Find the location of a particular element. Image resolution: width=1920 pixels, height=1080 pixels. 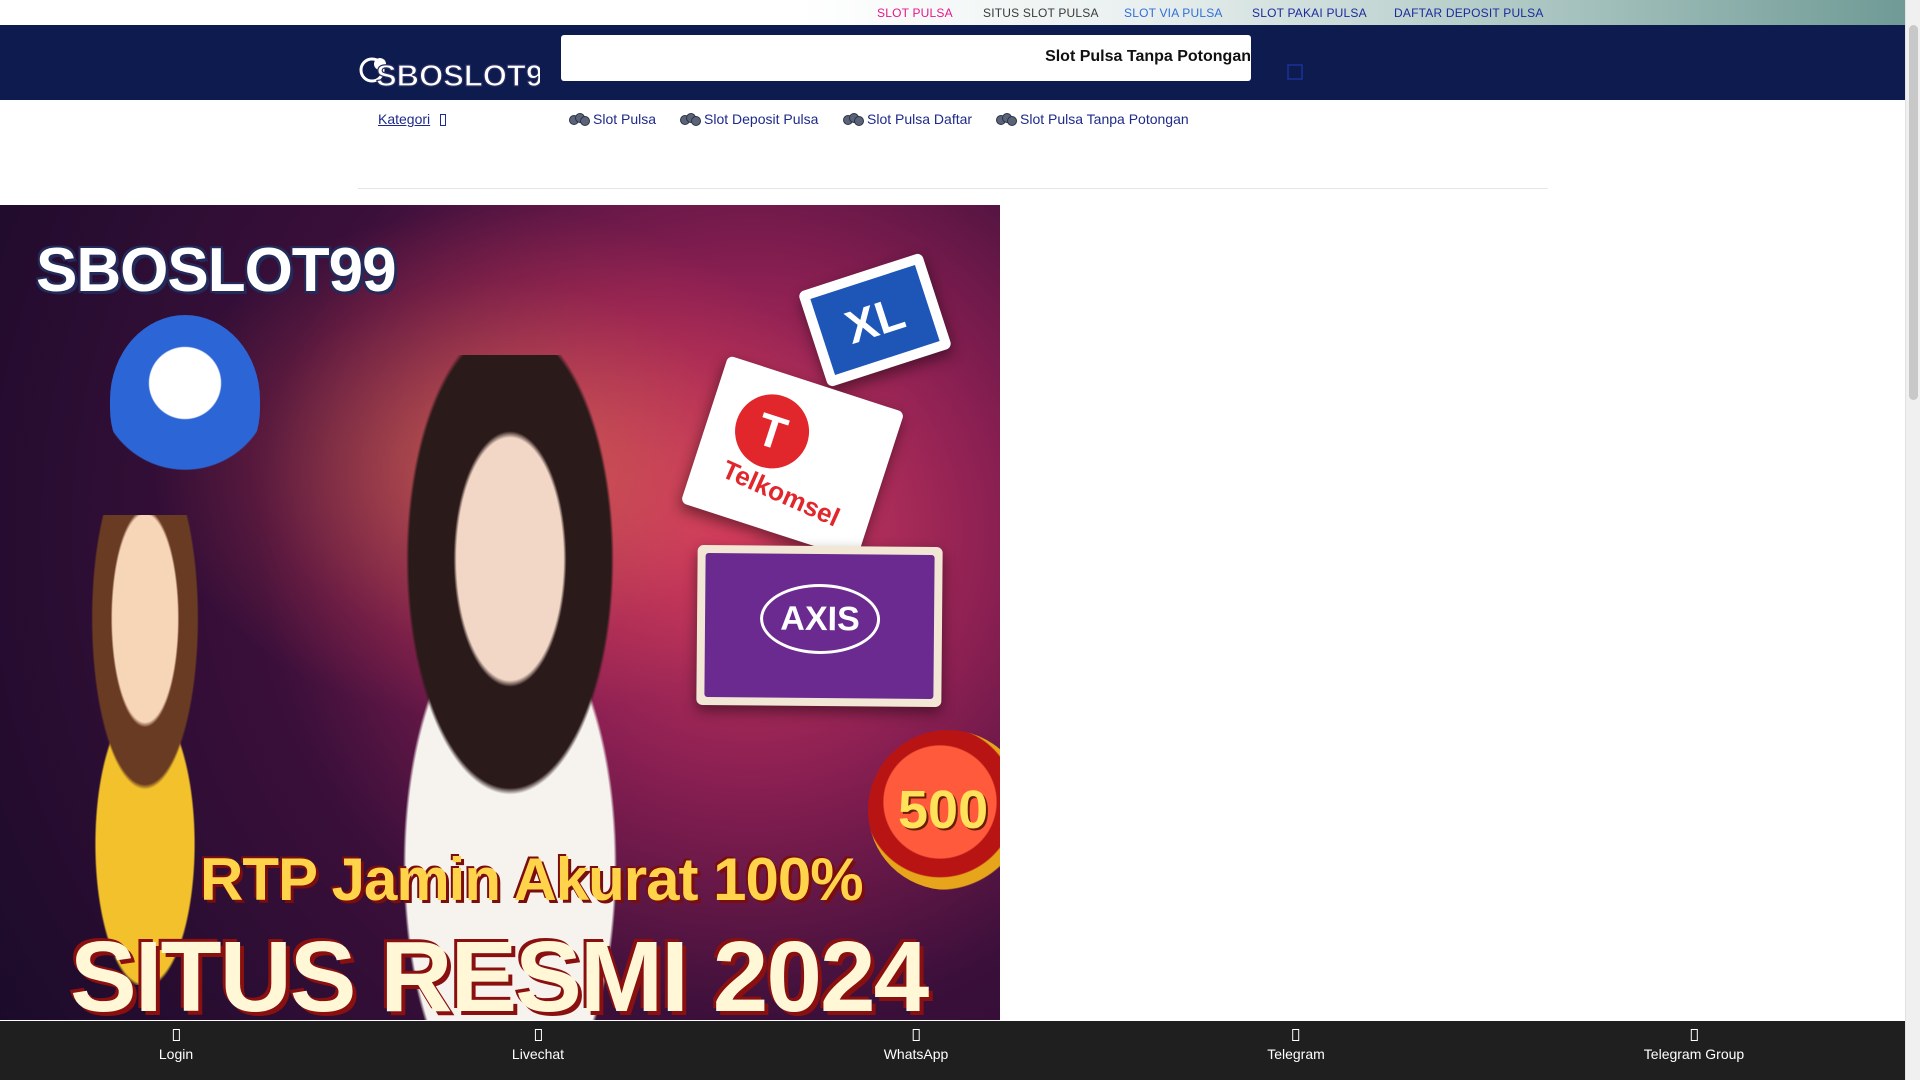

nav-item-label: Slot Deposit Pulsa is located at coordinates (761, 119).